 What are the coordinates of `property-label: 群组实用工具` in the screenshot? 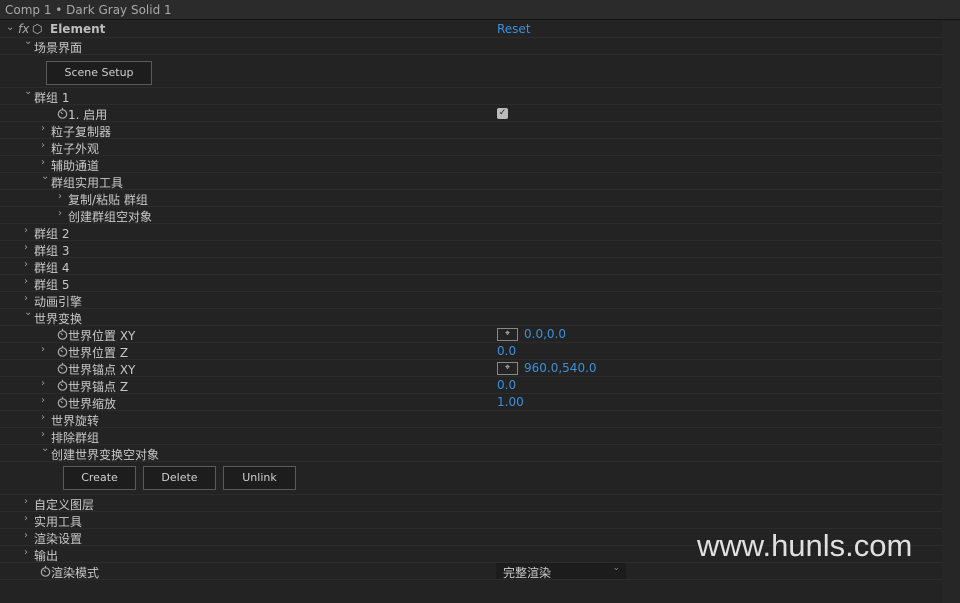 It's located at (87, 183).